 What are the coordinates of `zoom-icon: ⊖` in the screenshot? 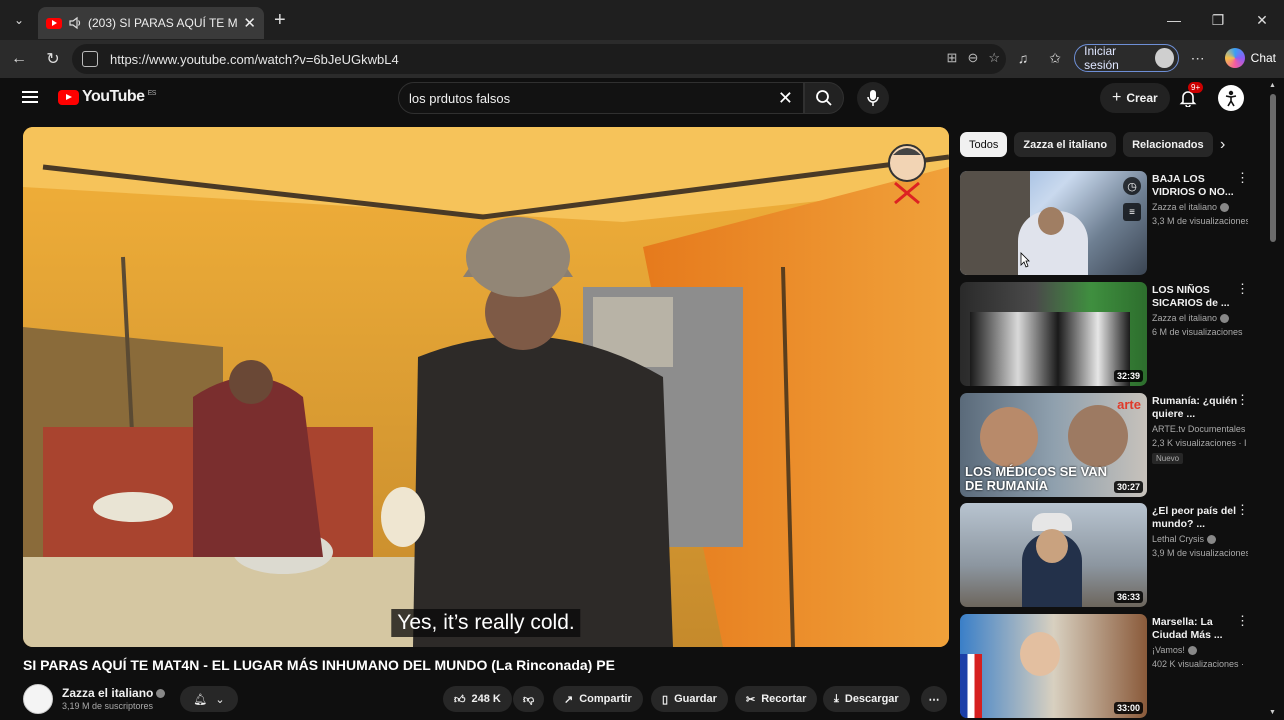 It's located at (972, 58).